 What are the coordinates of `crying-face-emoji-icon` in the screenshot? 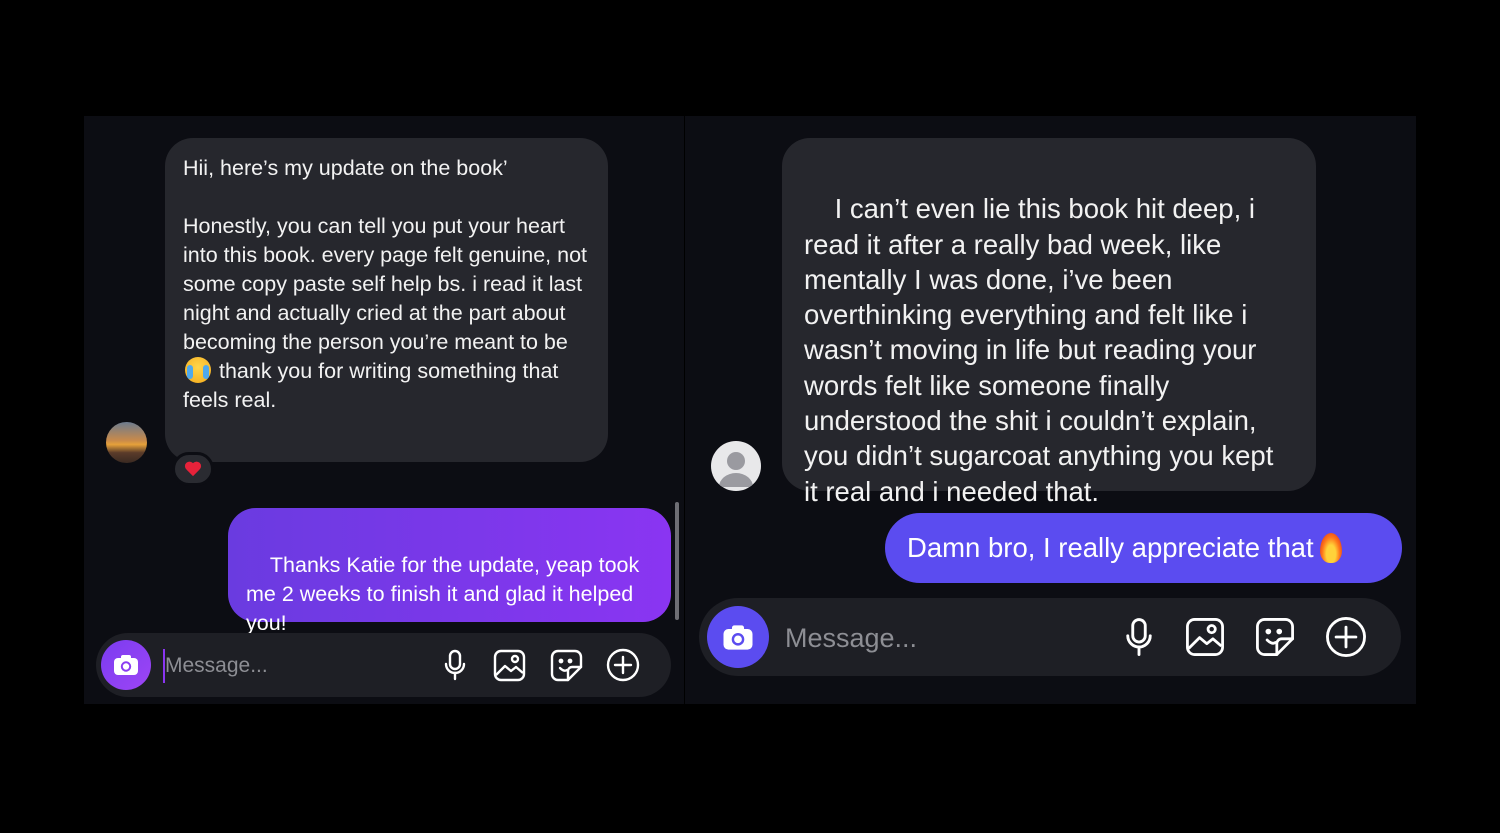 It's located at (198, 370).